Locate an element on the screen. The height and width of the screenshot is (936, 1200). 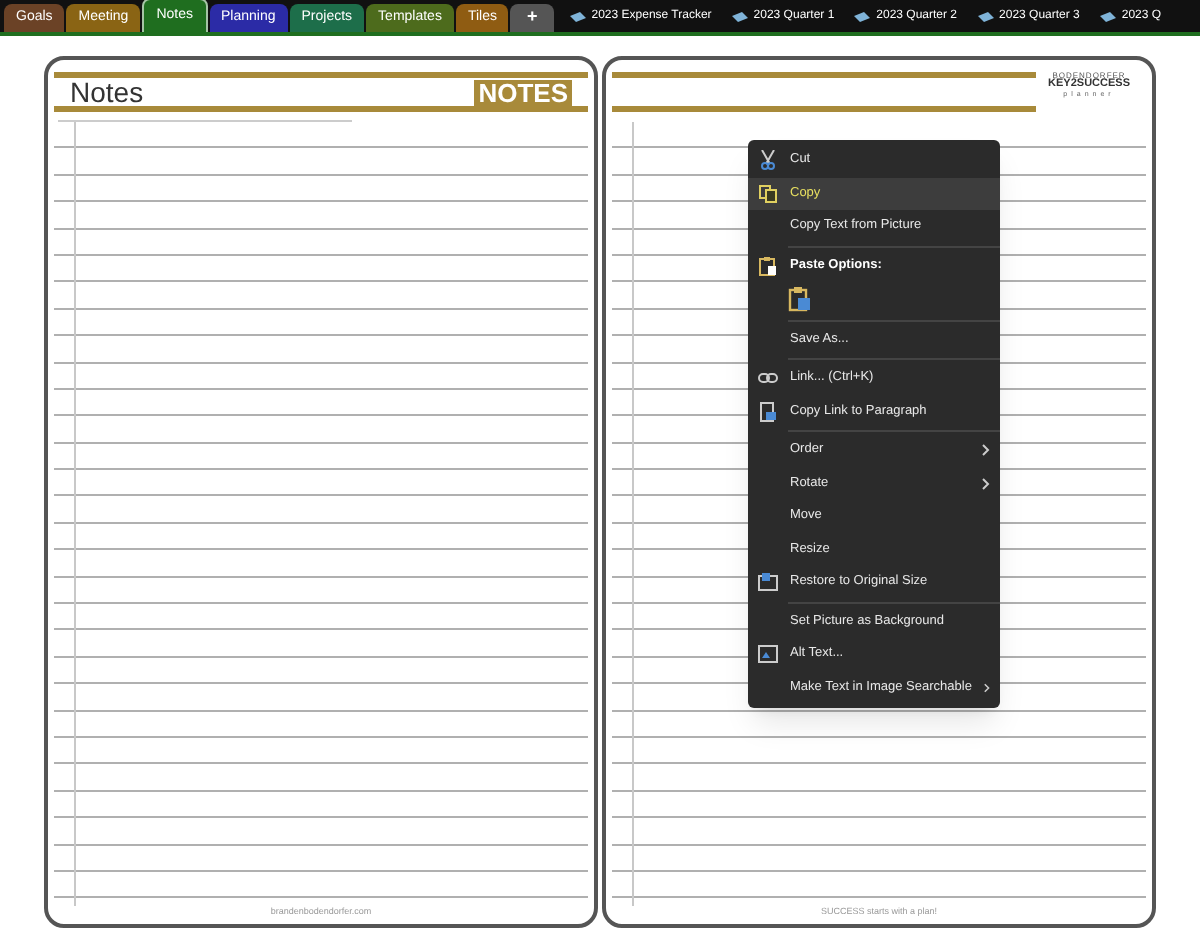
clipboard-icon is located at coordinates (768, 265).